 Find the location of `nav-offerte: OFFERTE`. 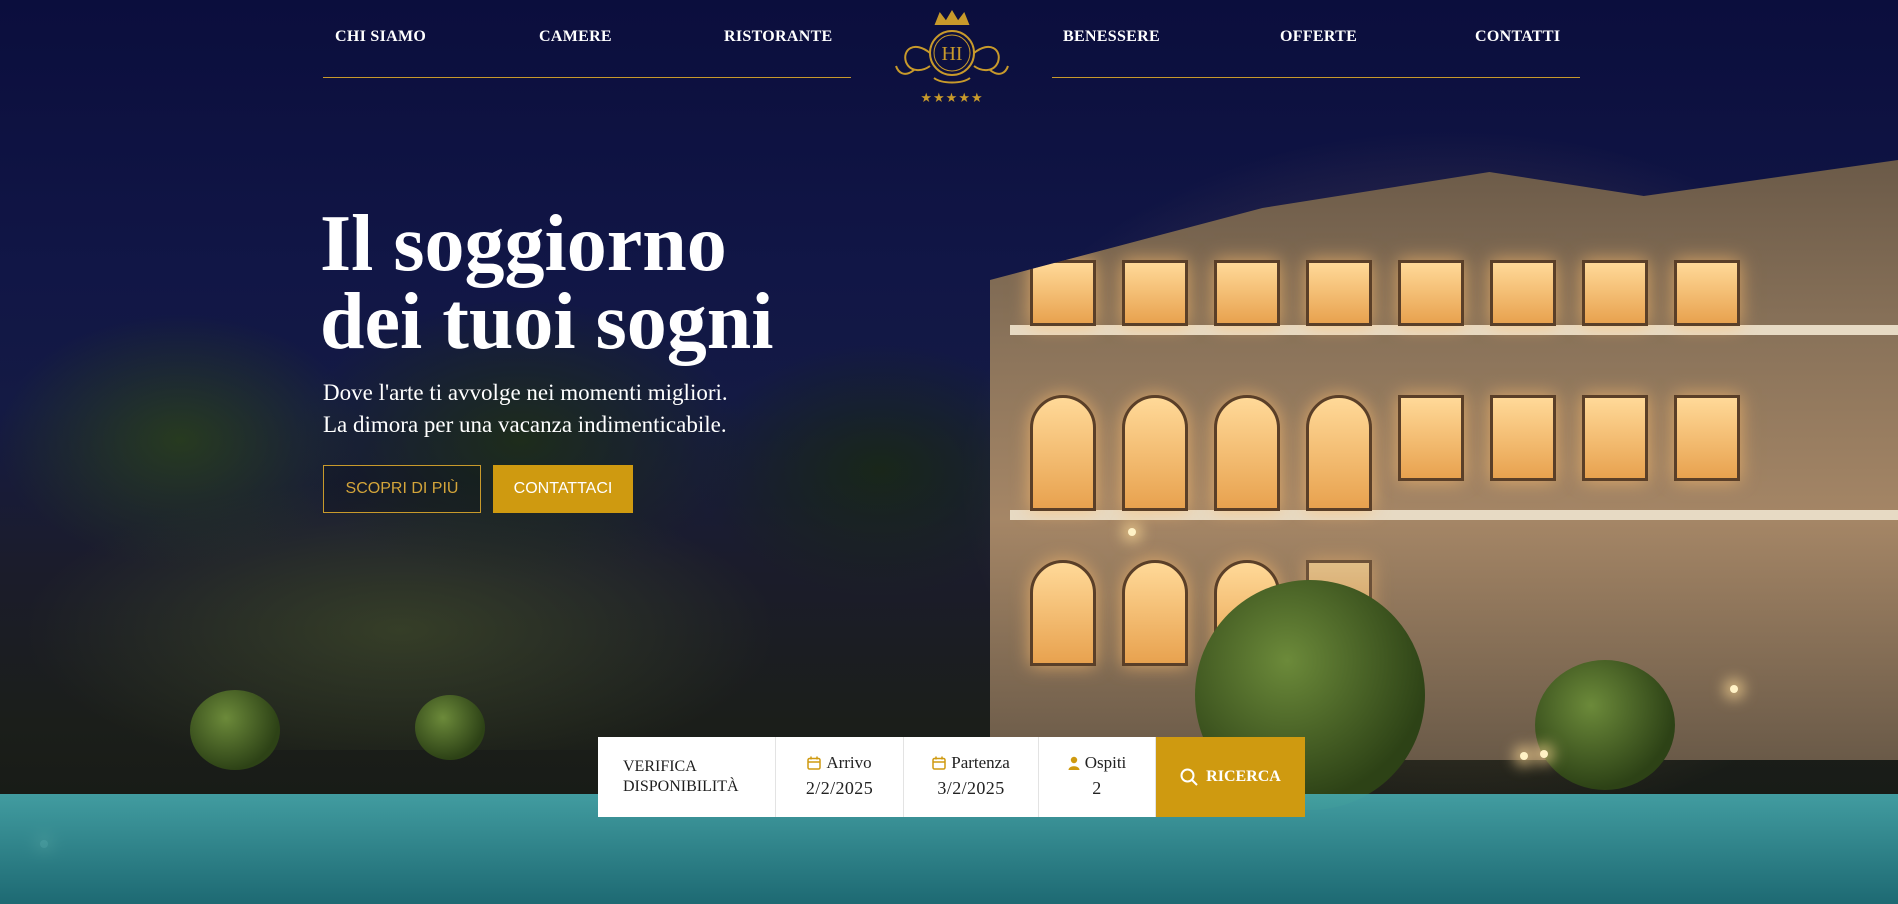

nav-offerte: OFFERTE is located at coordinates (1318, 37).